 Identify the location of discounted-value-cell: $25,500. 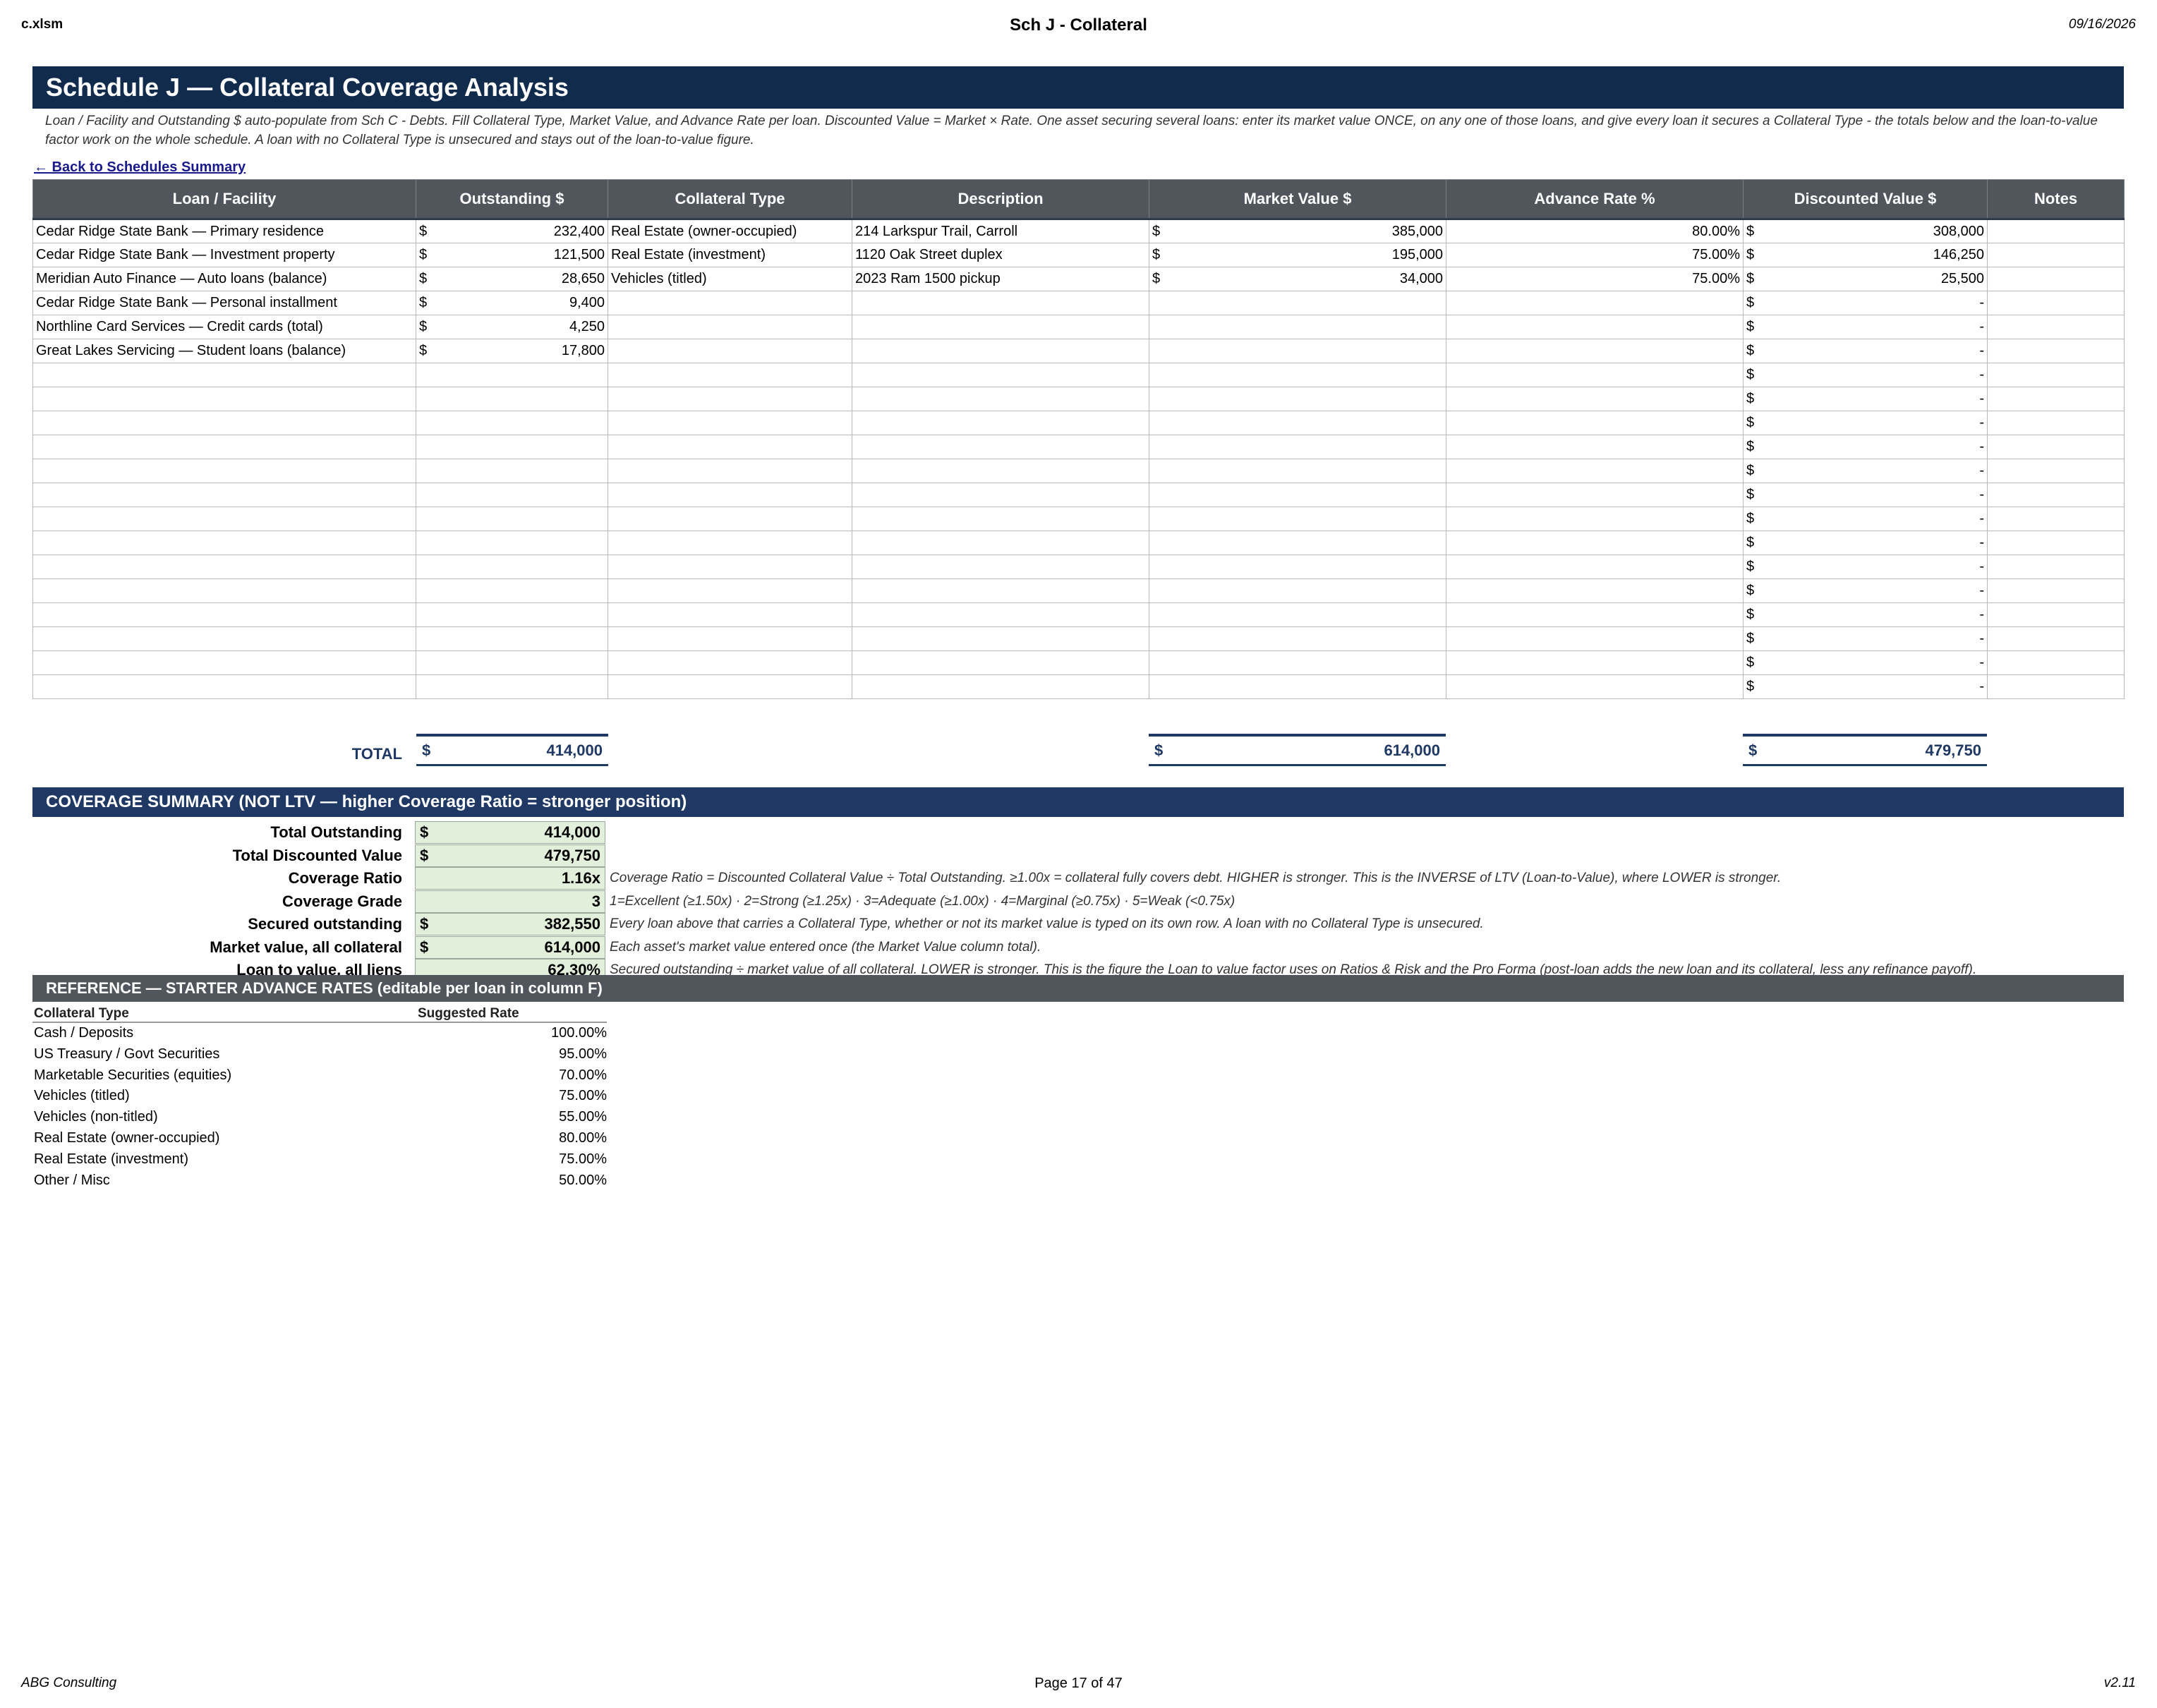
(1866, 279).